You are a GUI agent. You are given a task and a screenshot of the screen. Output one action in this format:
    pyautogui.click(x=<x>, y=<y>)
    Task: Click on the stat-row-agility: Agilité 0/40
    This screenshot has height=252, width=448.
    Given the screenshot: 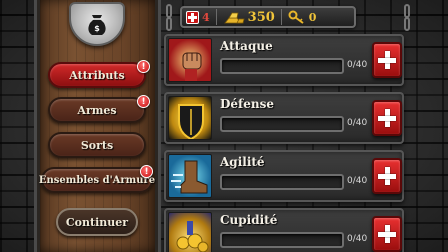 What is the action you would take?
    pyautogui.click(x=284, y=176)
    